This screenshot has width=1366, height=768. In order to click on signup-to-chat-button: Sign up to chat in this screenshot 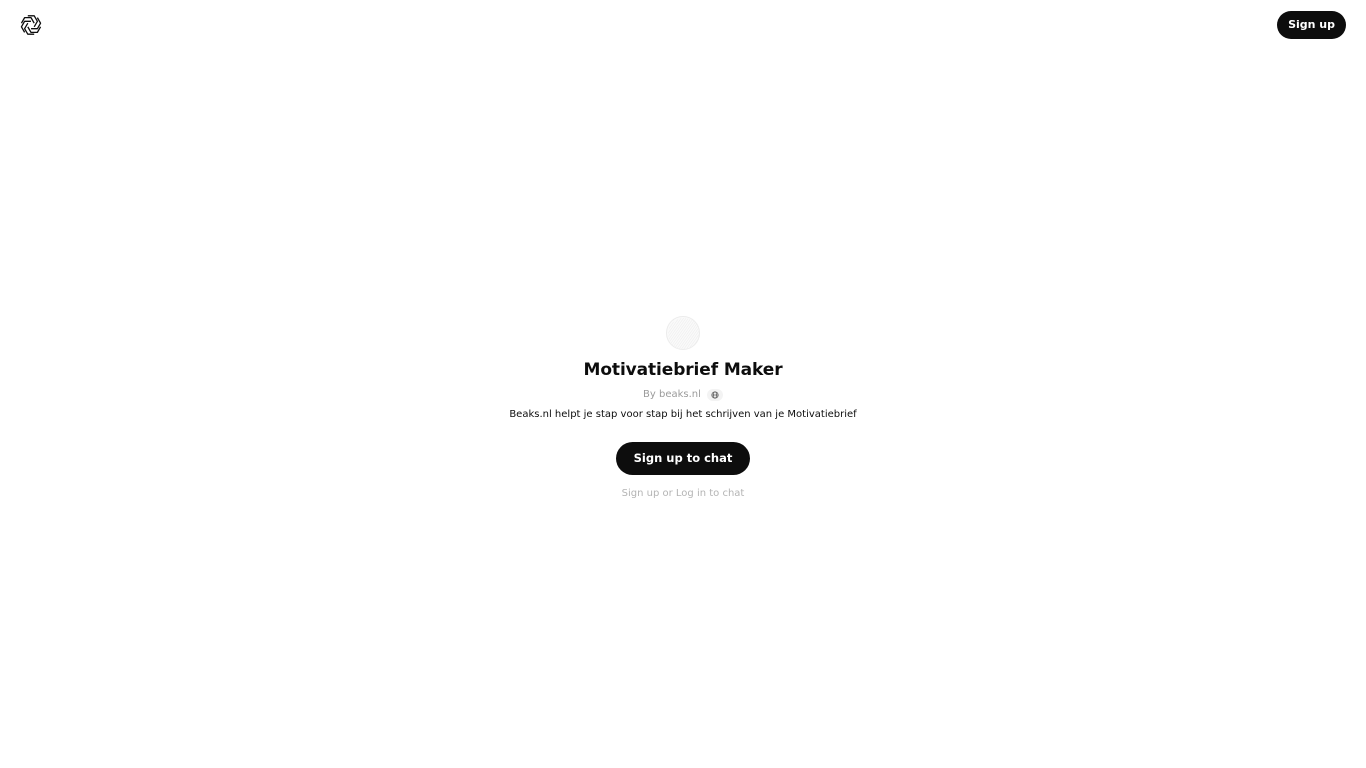, I will do `click(683, 458)`.